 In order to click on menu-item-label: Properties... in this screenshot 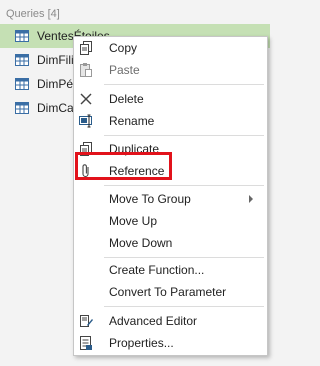, I will do `click(141, 343)`.